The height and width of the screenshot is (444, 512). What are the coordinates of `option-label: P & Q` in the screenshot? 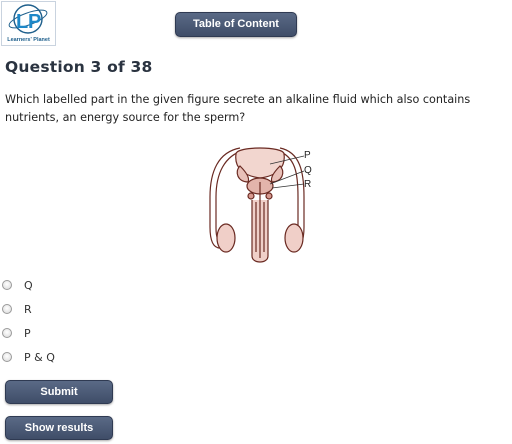 It's located at (39, 357).